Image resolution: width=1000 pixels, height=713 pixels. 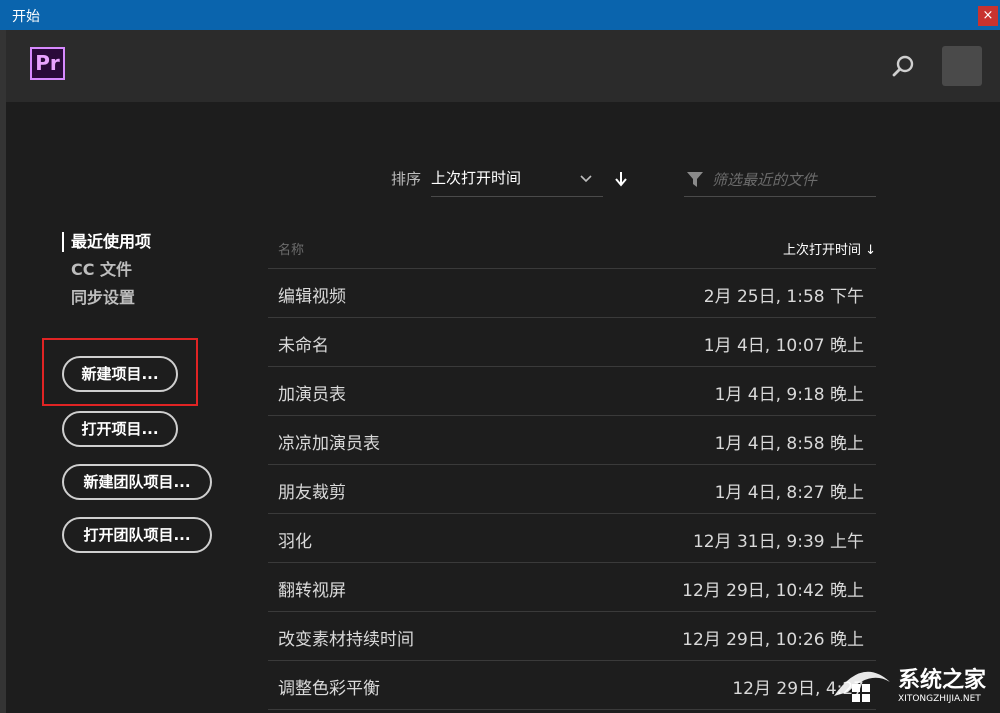 I want to click on table-row: 编辑视频 2月 25日, 1:58 下午, so click(x=572, y=293).